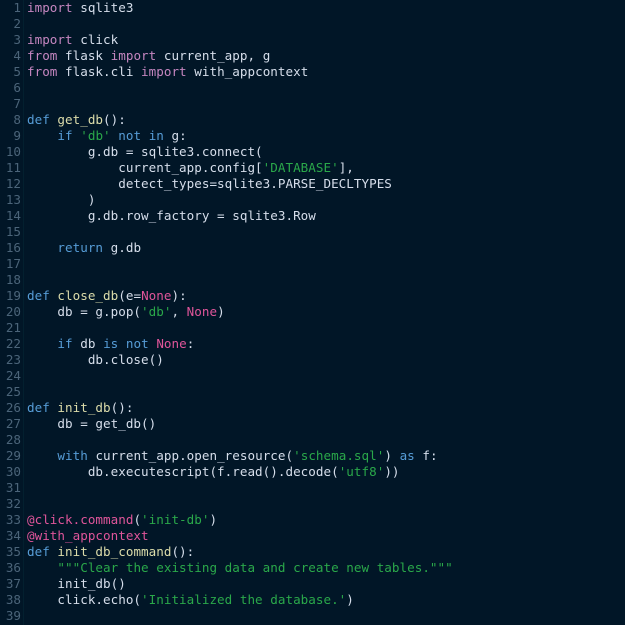 The height and width of the screenshot is (625, 625). What do you see at coordinates (323, 200) in the screenshot?
I see `code-line-content: )` at bounding box center [323, 200].